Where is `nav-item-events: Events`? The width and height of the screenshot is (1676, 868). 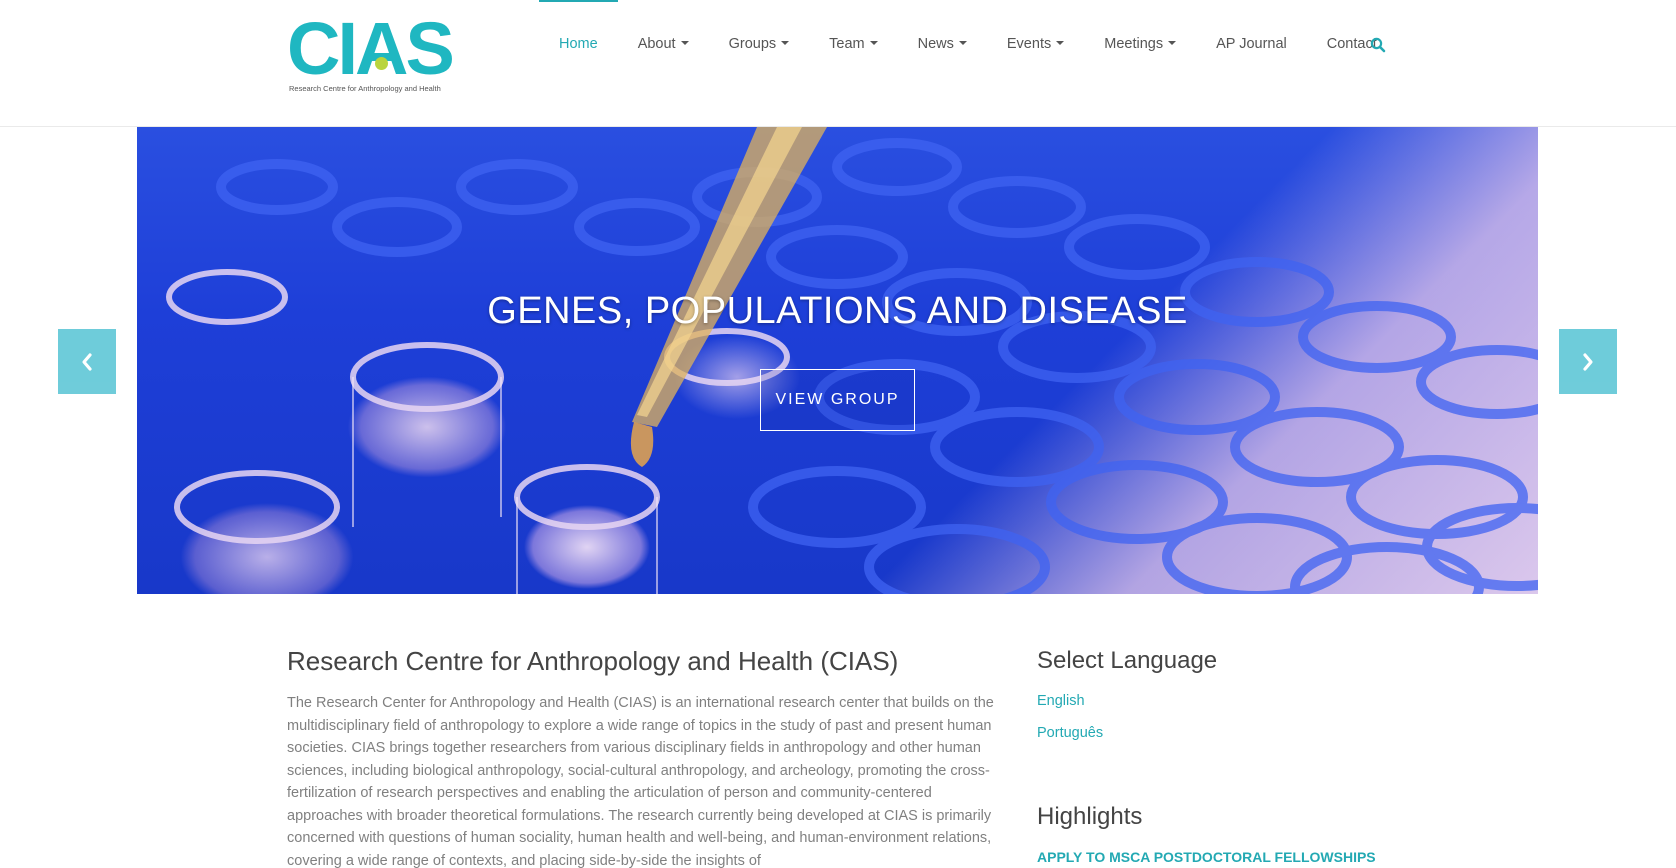
nav-item-events: Events is located at coordinates (1035, 45).